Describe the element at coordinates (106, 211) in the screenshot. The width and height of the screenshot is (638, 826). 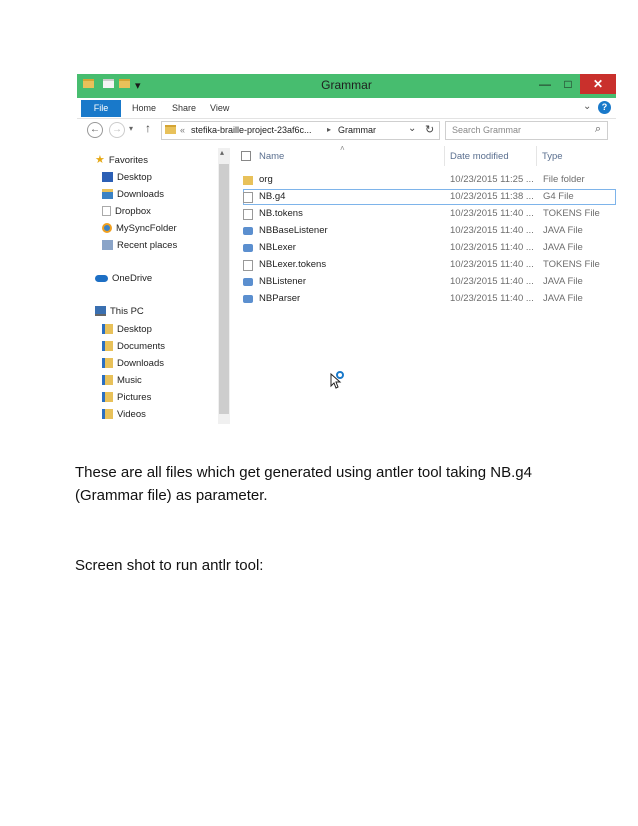
I see `dropbox-icon` at that location.